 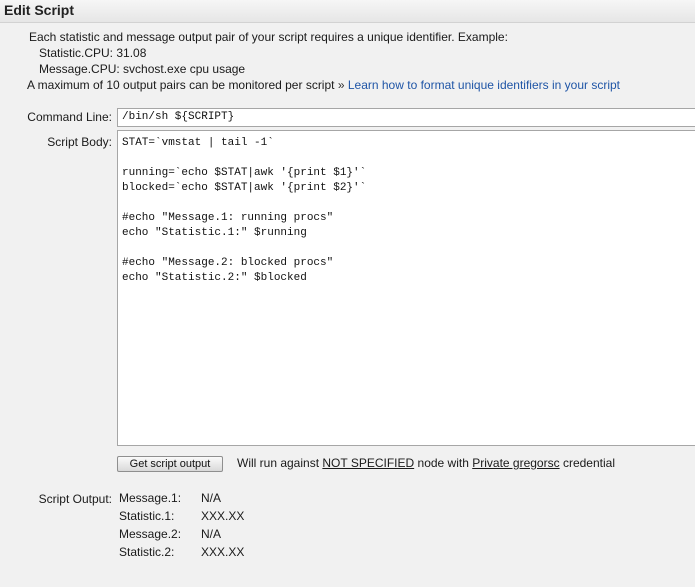 What do you see at coordinates (39, 10) in the screenshot?
I see `page-title: Edit Script` at bounding box center [39, 10].